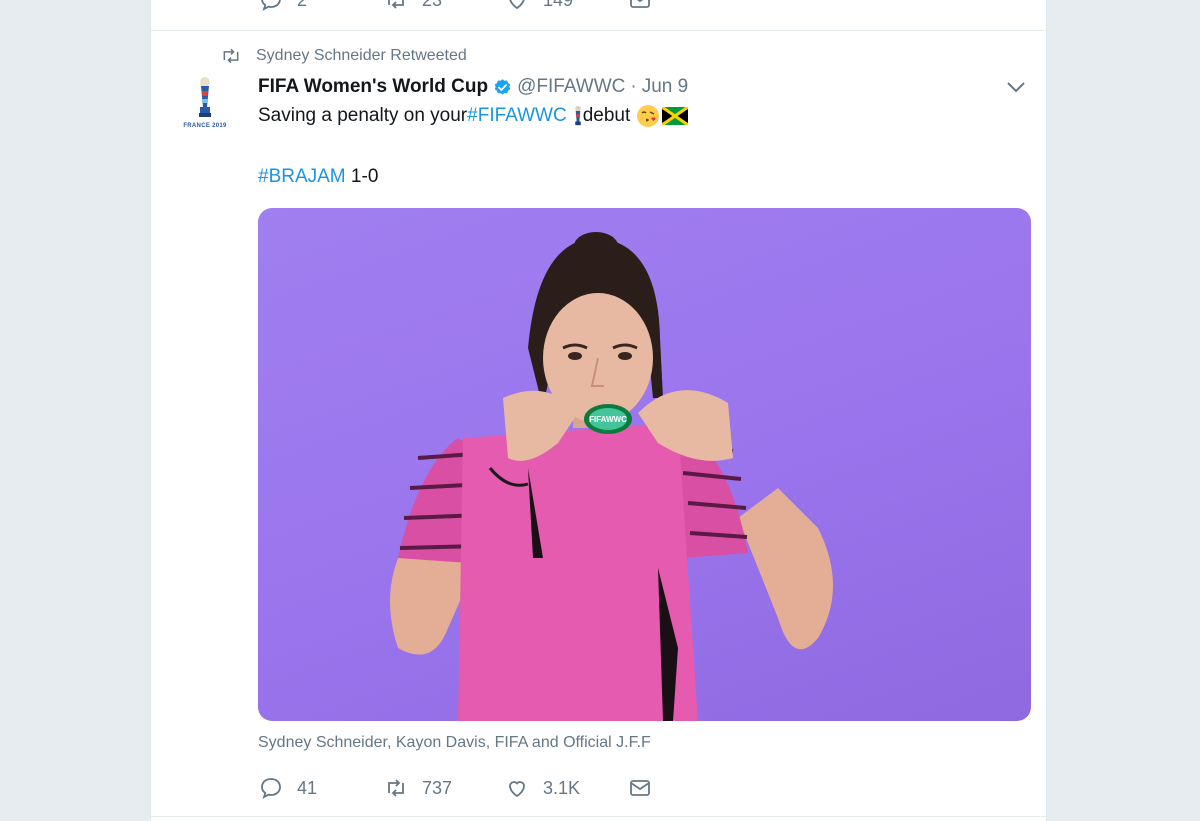 Image resolution: width=1200 pixels, height=821 pixels. What do you see at coordinates (418, 788) in the screenshot?
I see `retweet-button: 737` at bounding box center [418, 788].